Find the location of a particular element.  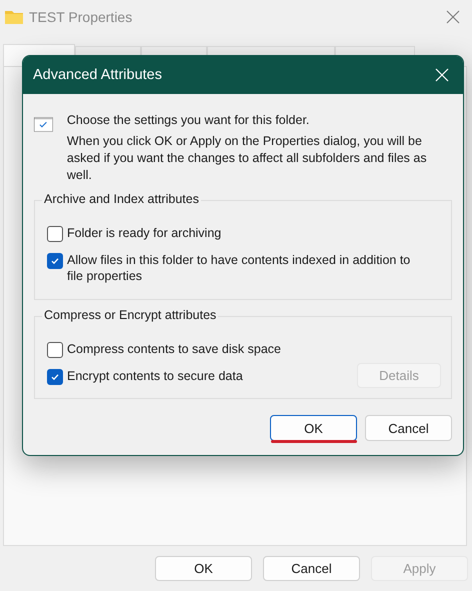

group-title: Compress or Encrypt attributes is located at coordinates (130, 315).